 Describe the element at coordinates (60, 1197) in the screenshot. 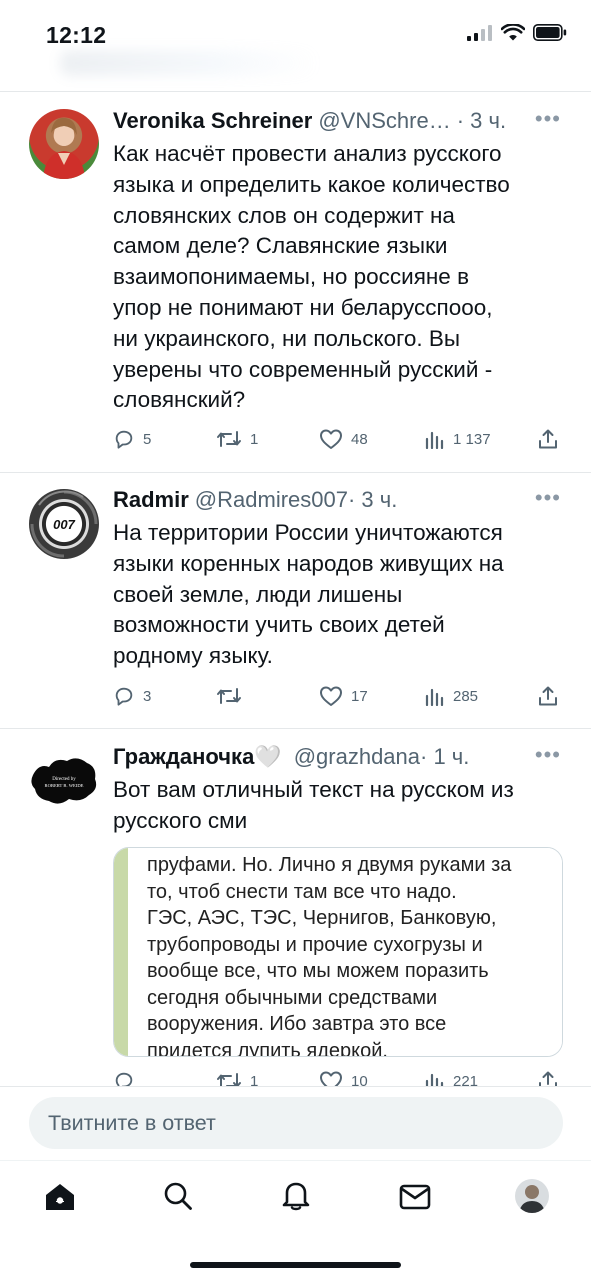

I see `home-icon` at that location.